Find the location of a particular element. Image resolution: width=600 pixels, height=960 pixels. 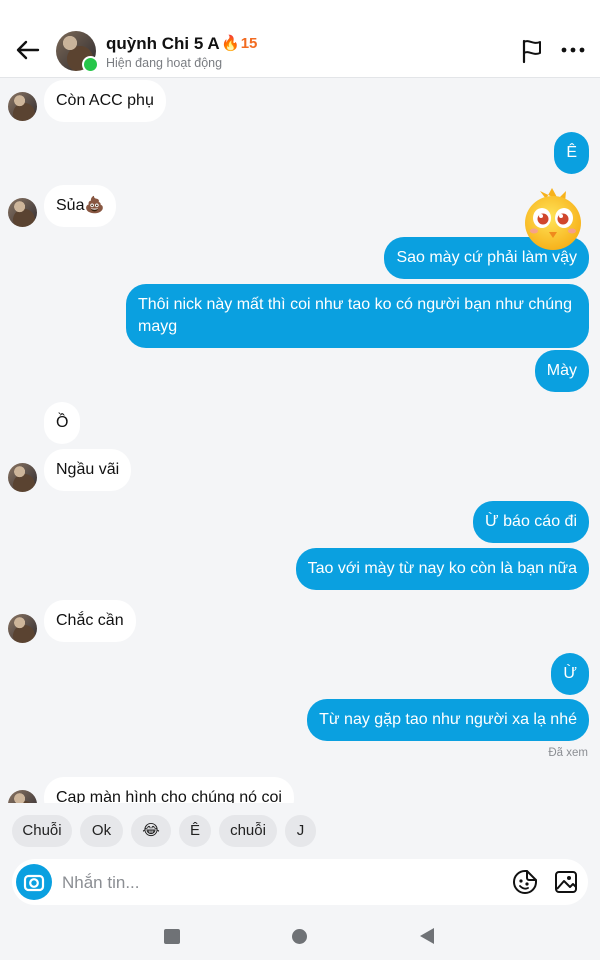

recent-apps-icon is located at coordinates (172, 936).